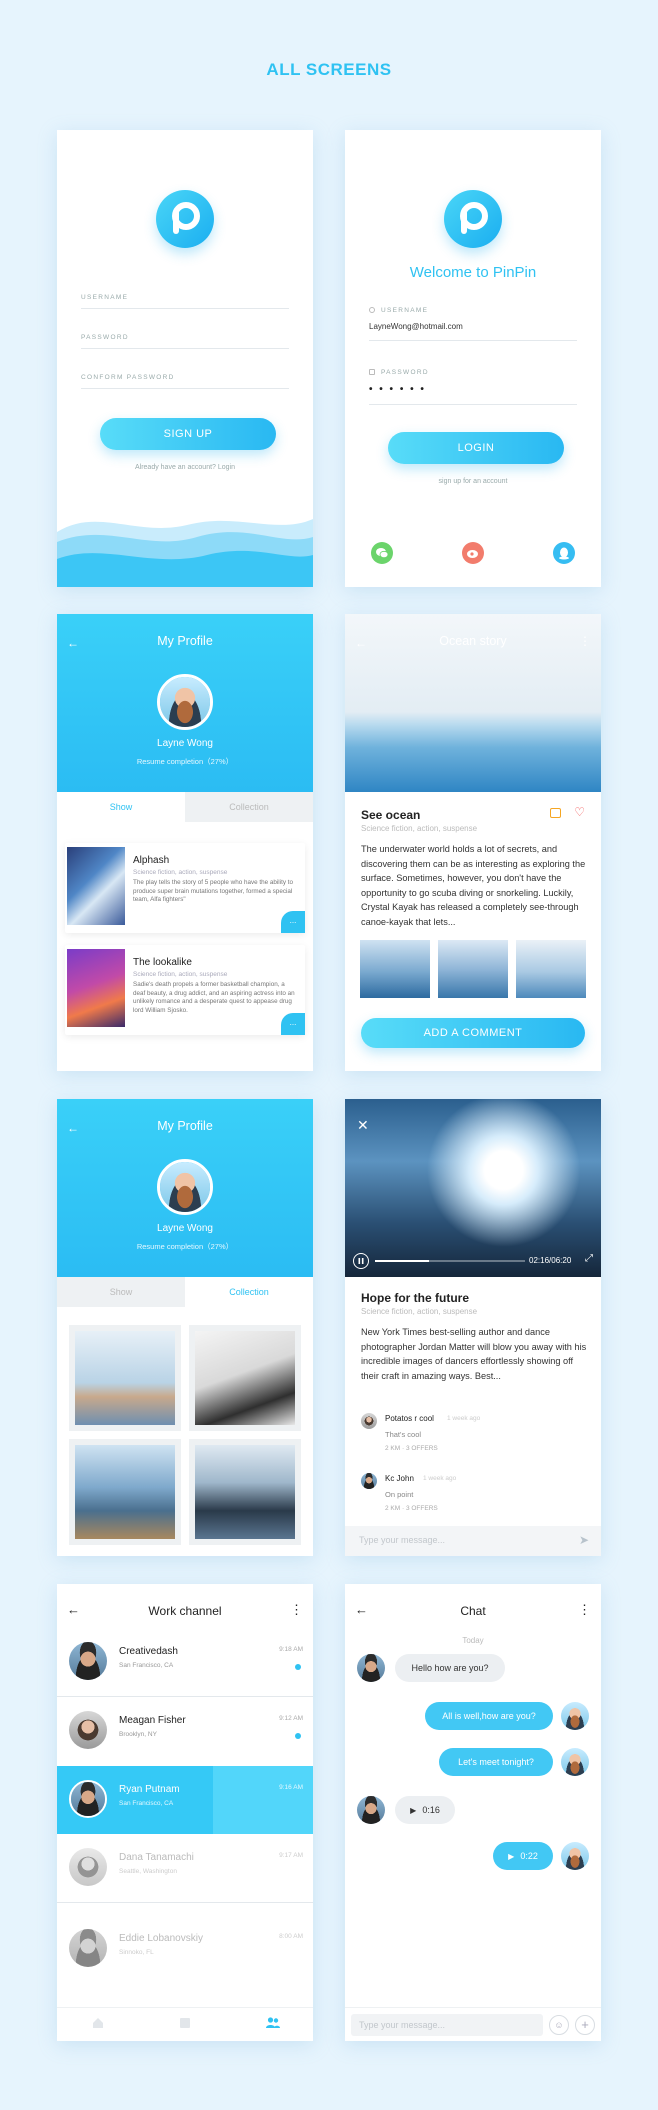  What do you see at coordinates (473, 1033) in the screenshot?
I see `add-comment-button: ADD A COMMENT` at bounding box center [473, 1033].